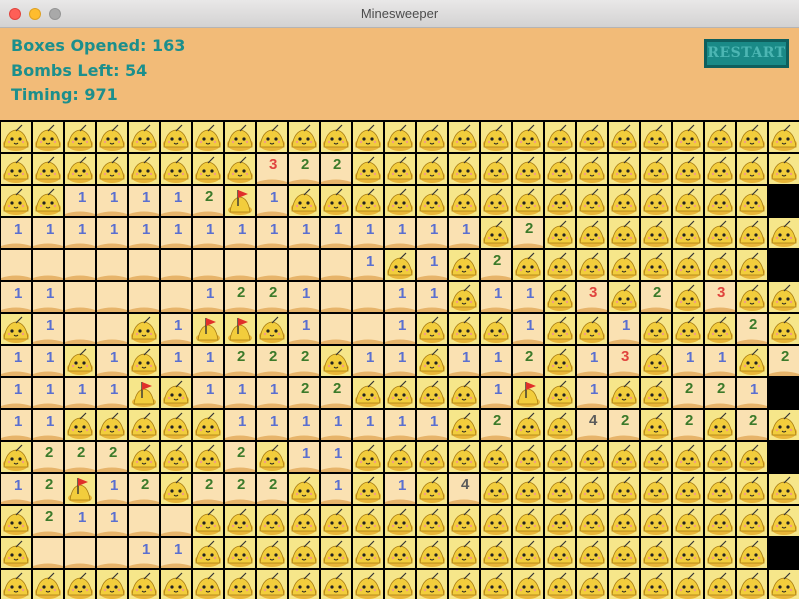  I want to click on opened-tile: 3, so click(592, 297).